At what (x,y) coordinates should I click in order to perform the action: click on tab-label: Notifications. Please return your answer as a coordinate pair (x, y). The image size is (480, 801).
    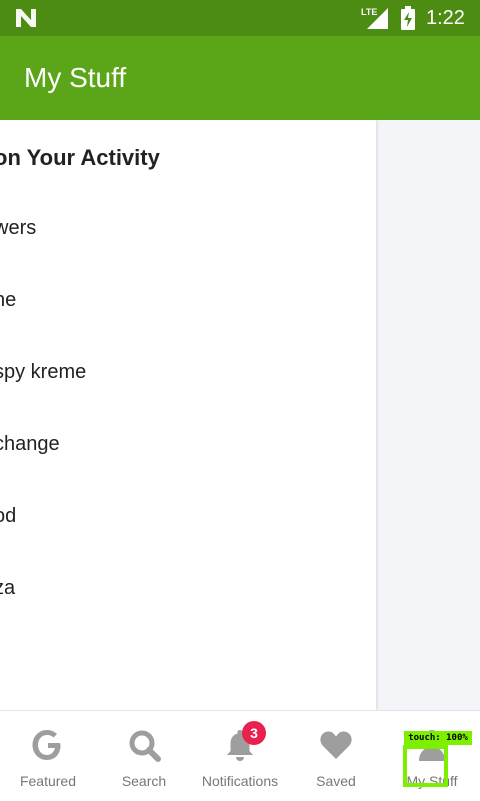
    Looking at the image, I should click on (240, 781).